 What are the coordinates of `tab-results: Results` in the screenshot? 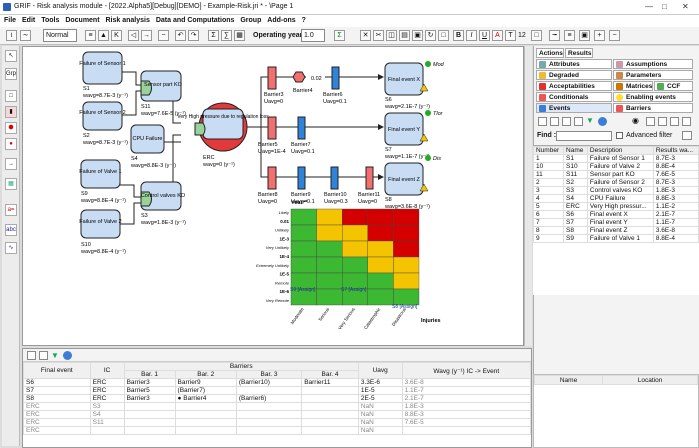 It's located at (579, 53).